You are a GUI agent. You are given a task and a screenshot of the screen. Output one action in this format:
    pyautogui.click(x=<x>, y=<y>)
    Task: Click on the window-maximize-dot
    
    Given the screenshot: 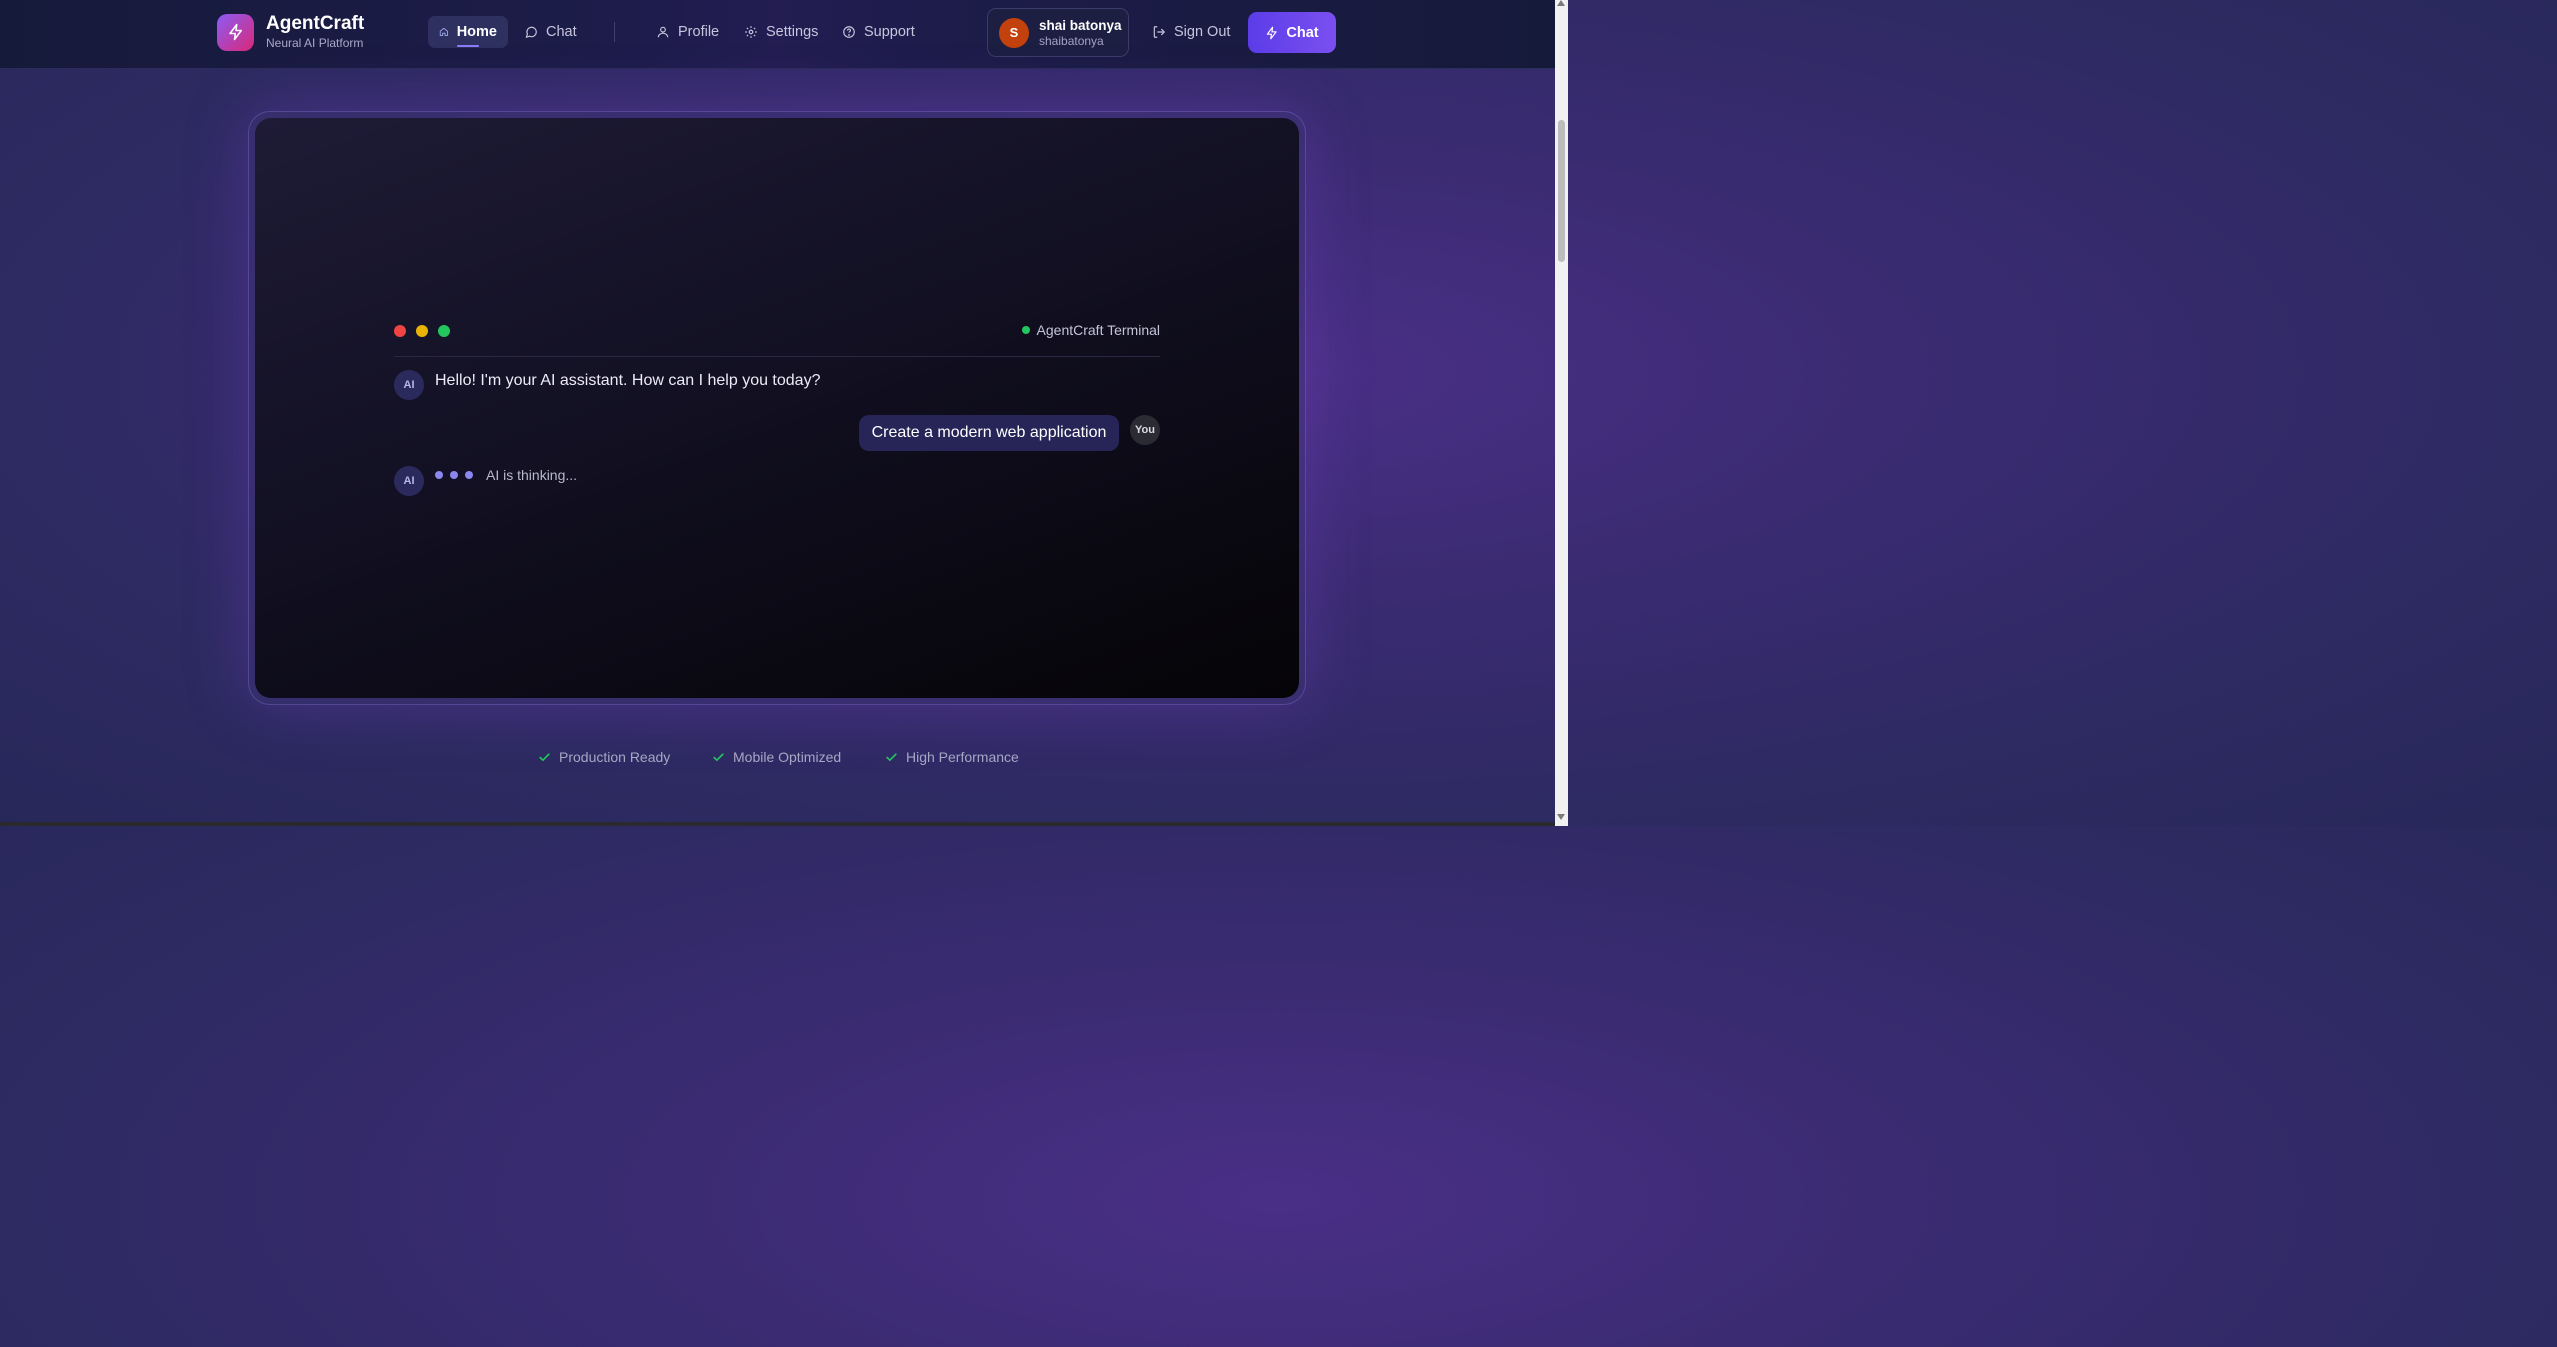 What is the action you would take?
    pyautogui.click(x=444, y=331)
    